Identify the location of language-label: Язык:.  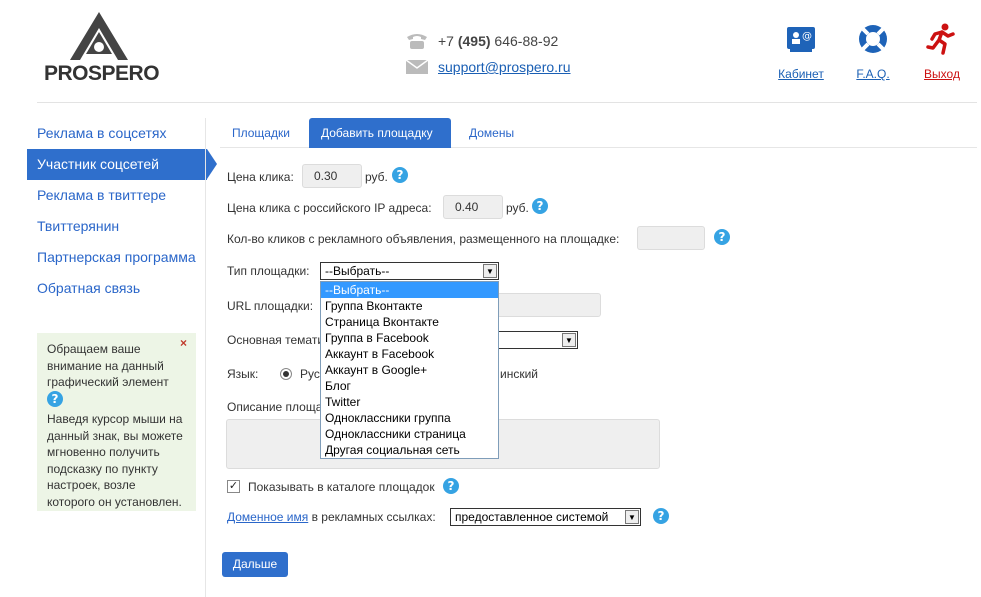
(243, 374).